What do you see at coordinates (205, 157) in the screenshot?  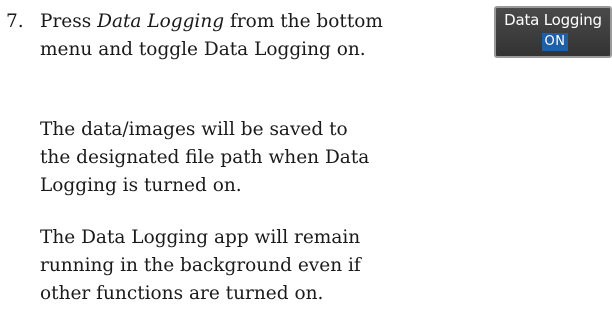 I see `note-line: the designated file path when Data` at bounding box center [205, 157].